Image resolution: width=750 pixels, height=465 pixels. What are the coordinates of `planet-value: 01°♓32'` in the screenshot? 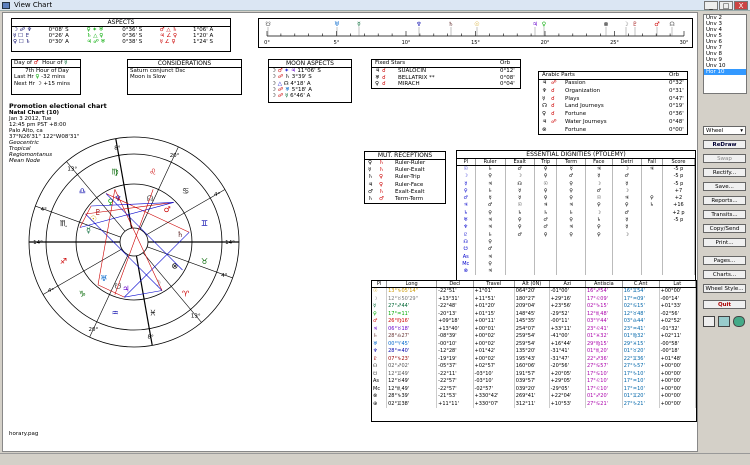 It's located at (604, 337).